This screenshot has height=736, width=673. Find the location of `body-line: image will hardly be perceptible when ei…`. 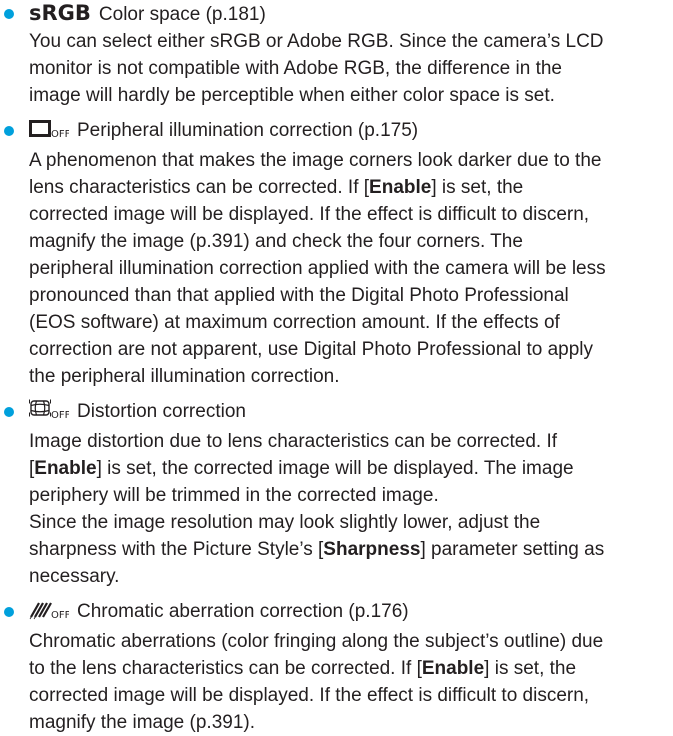

body-line: image will hardly be perceptible when ei… is located at coordinates (292, 95).